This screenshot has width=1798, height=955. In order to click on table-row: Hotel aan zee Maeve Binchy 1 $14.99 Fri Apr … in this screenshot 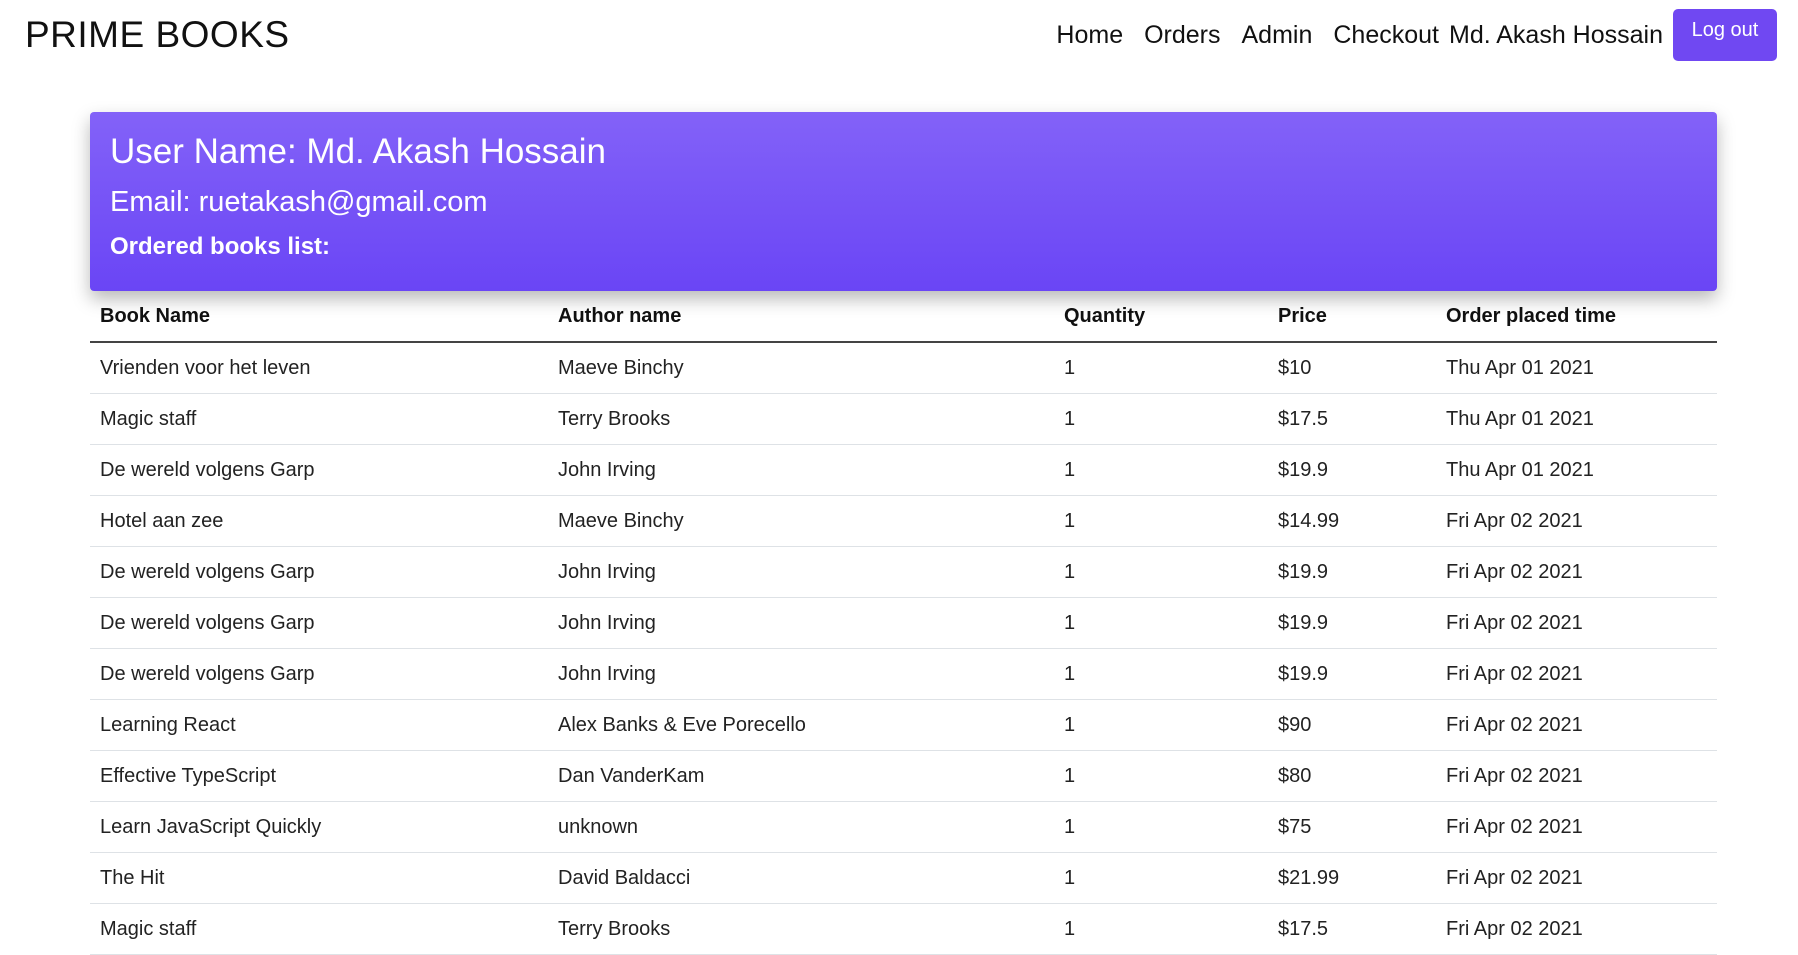, I will do `click(903, 521)`.